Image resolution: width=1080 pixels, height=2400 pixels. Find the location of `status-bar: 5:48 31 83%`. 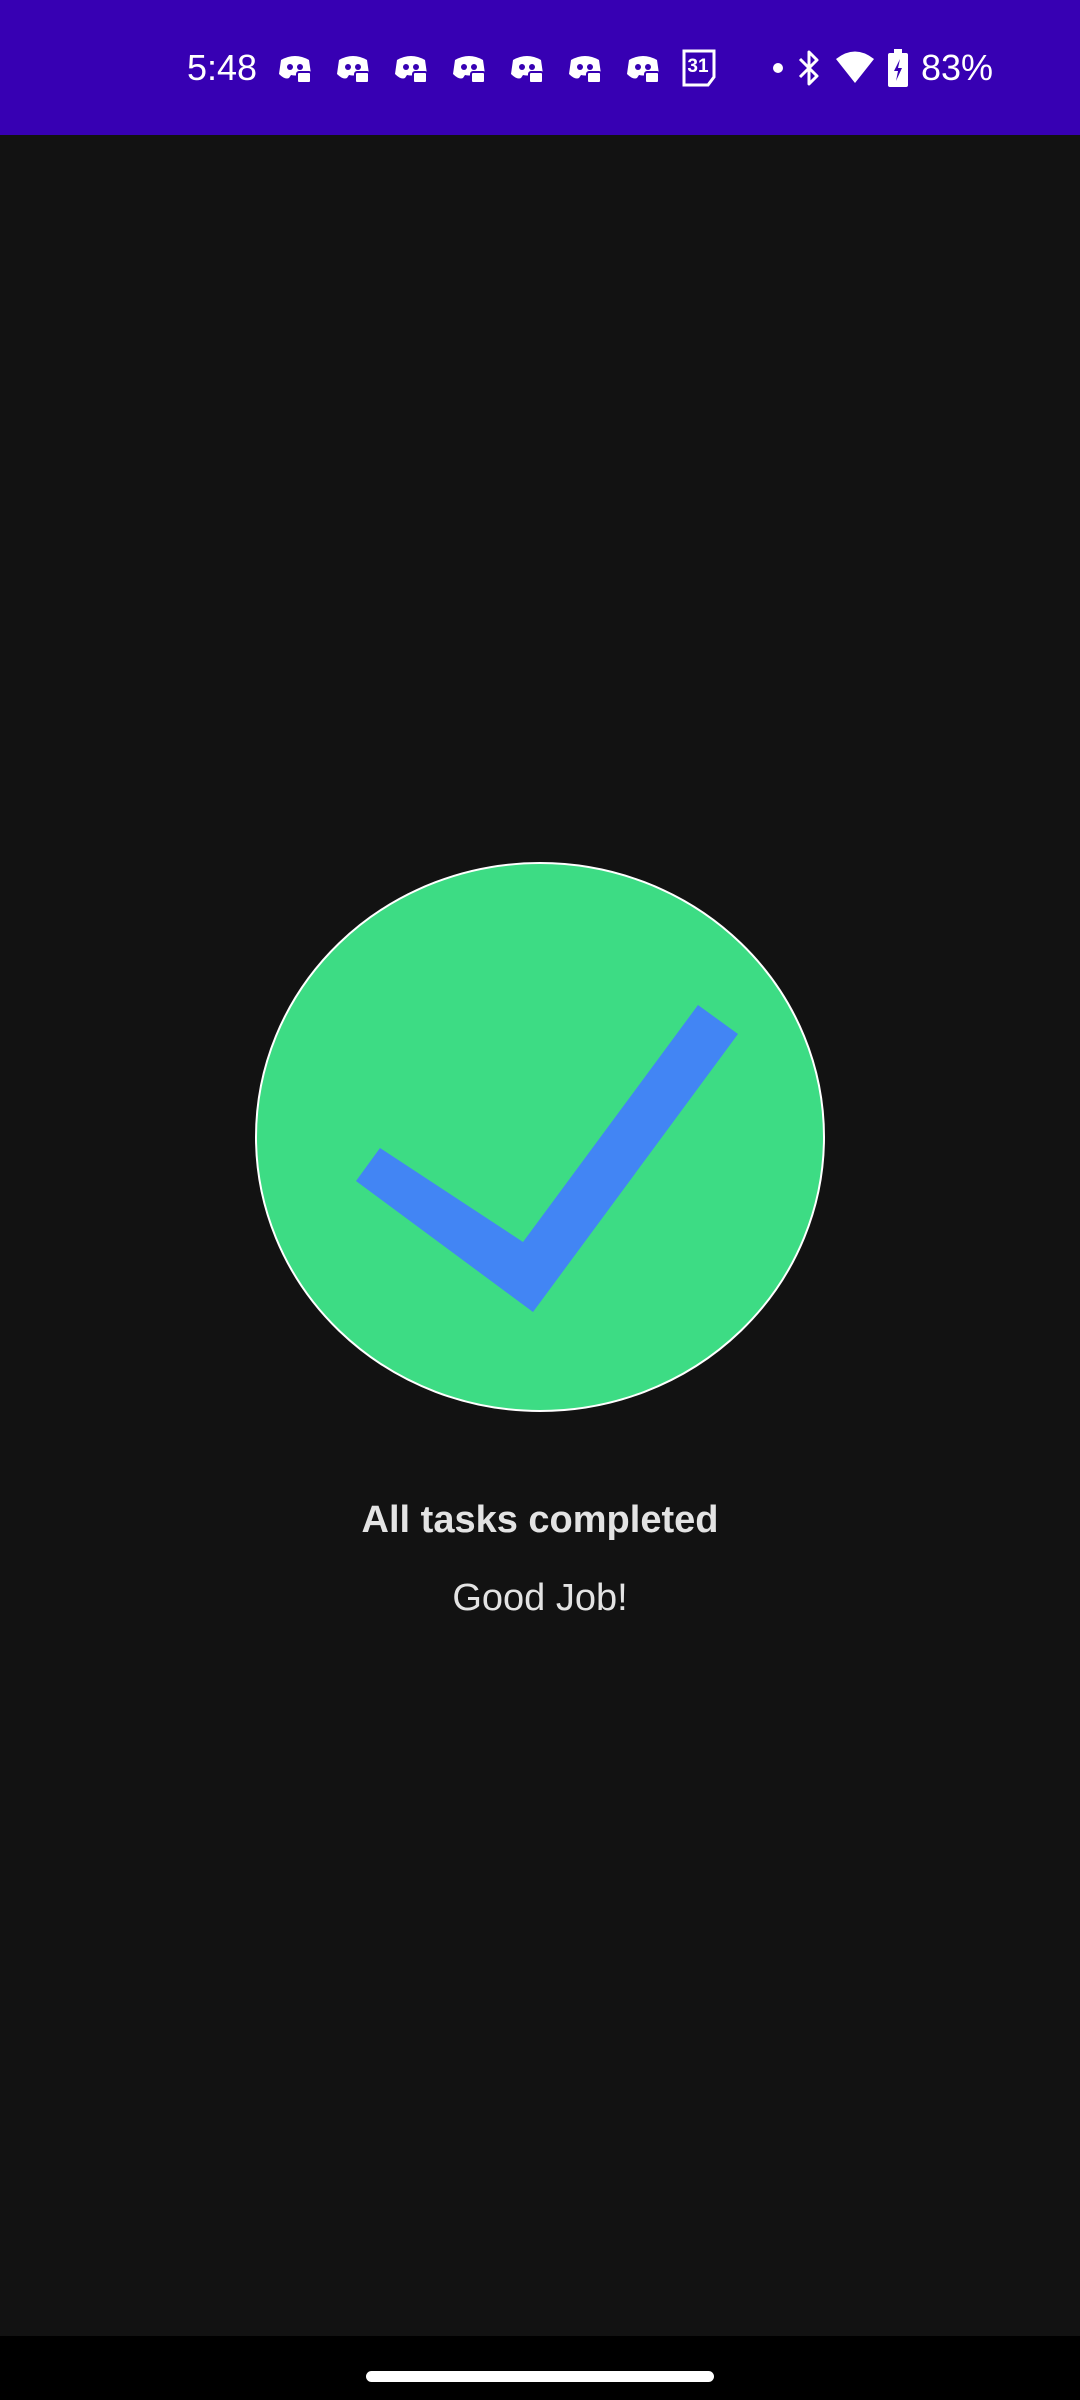

status-bar: 5:48 31 83% is located at coordinates (540, 67).